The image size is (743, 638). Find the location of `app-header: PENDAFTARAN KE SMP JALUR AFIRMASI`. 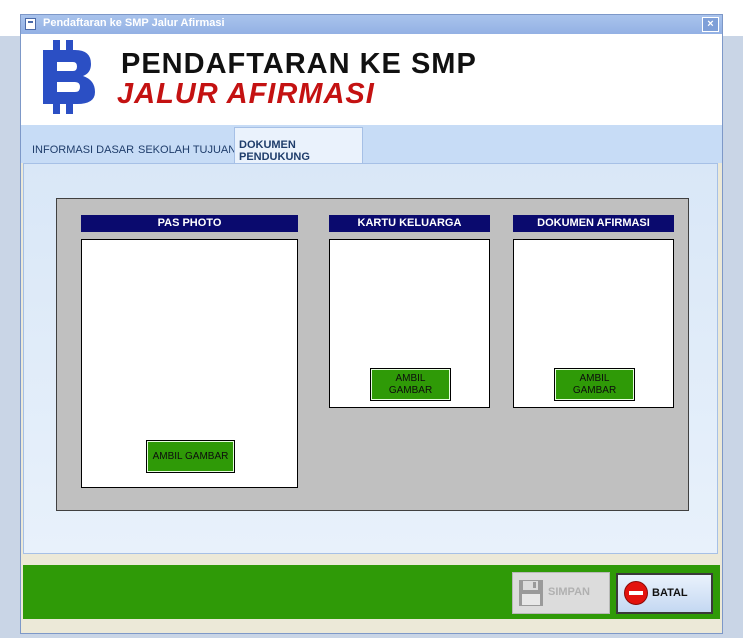

app-header: PENDAFTARAN KE SMP JALUR AFIRMASI is located at coordinates (371, 79).